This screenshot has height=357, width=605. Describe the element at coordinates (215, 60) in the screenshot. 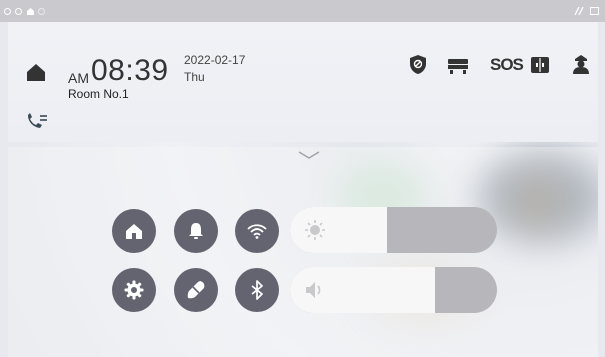

I see `date-label: 2022-02-17` at that location.